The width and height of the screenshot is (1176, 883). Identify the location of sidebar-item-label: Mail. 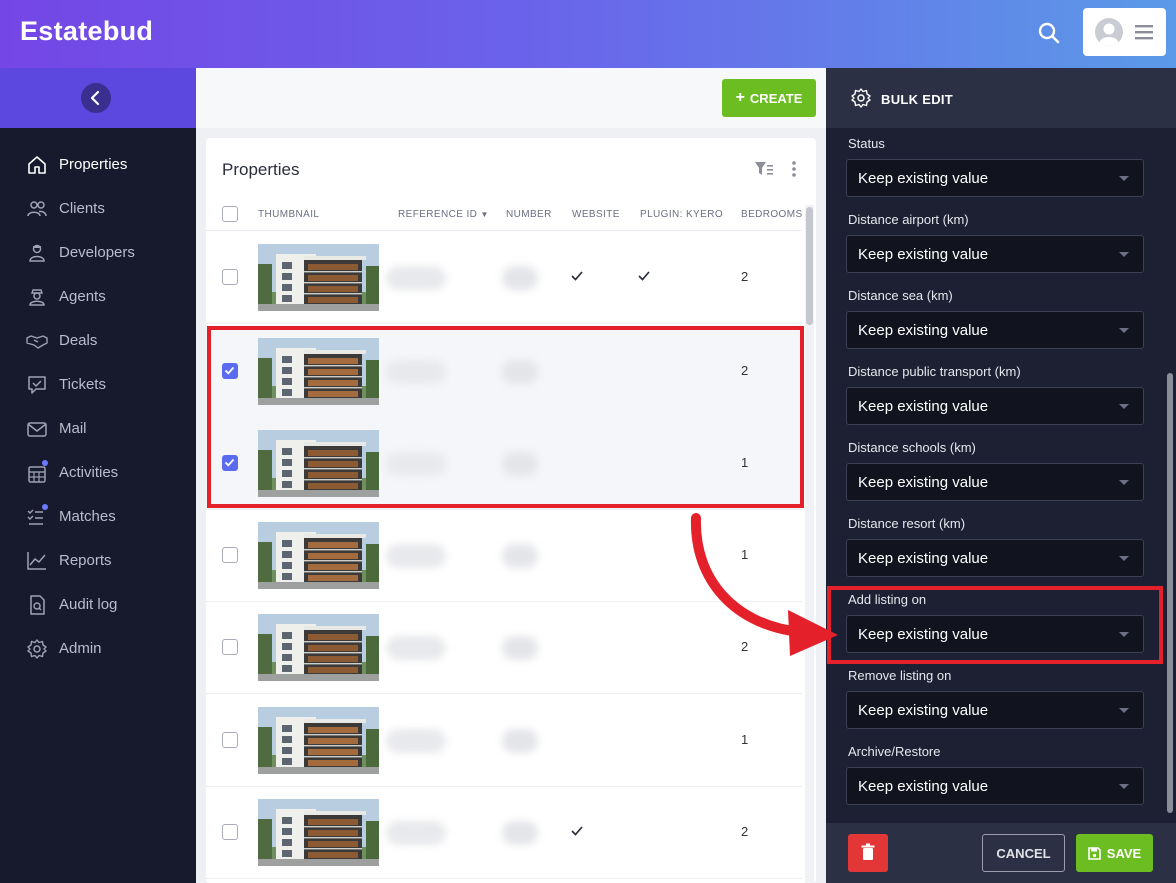
(73, 428).